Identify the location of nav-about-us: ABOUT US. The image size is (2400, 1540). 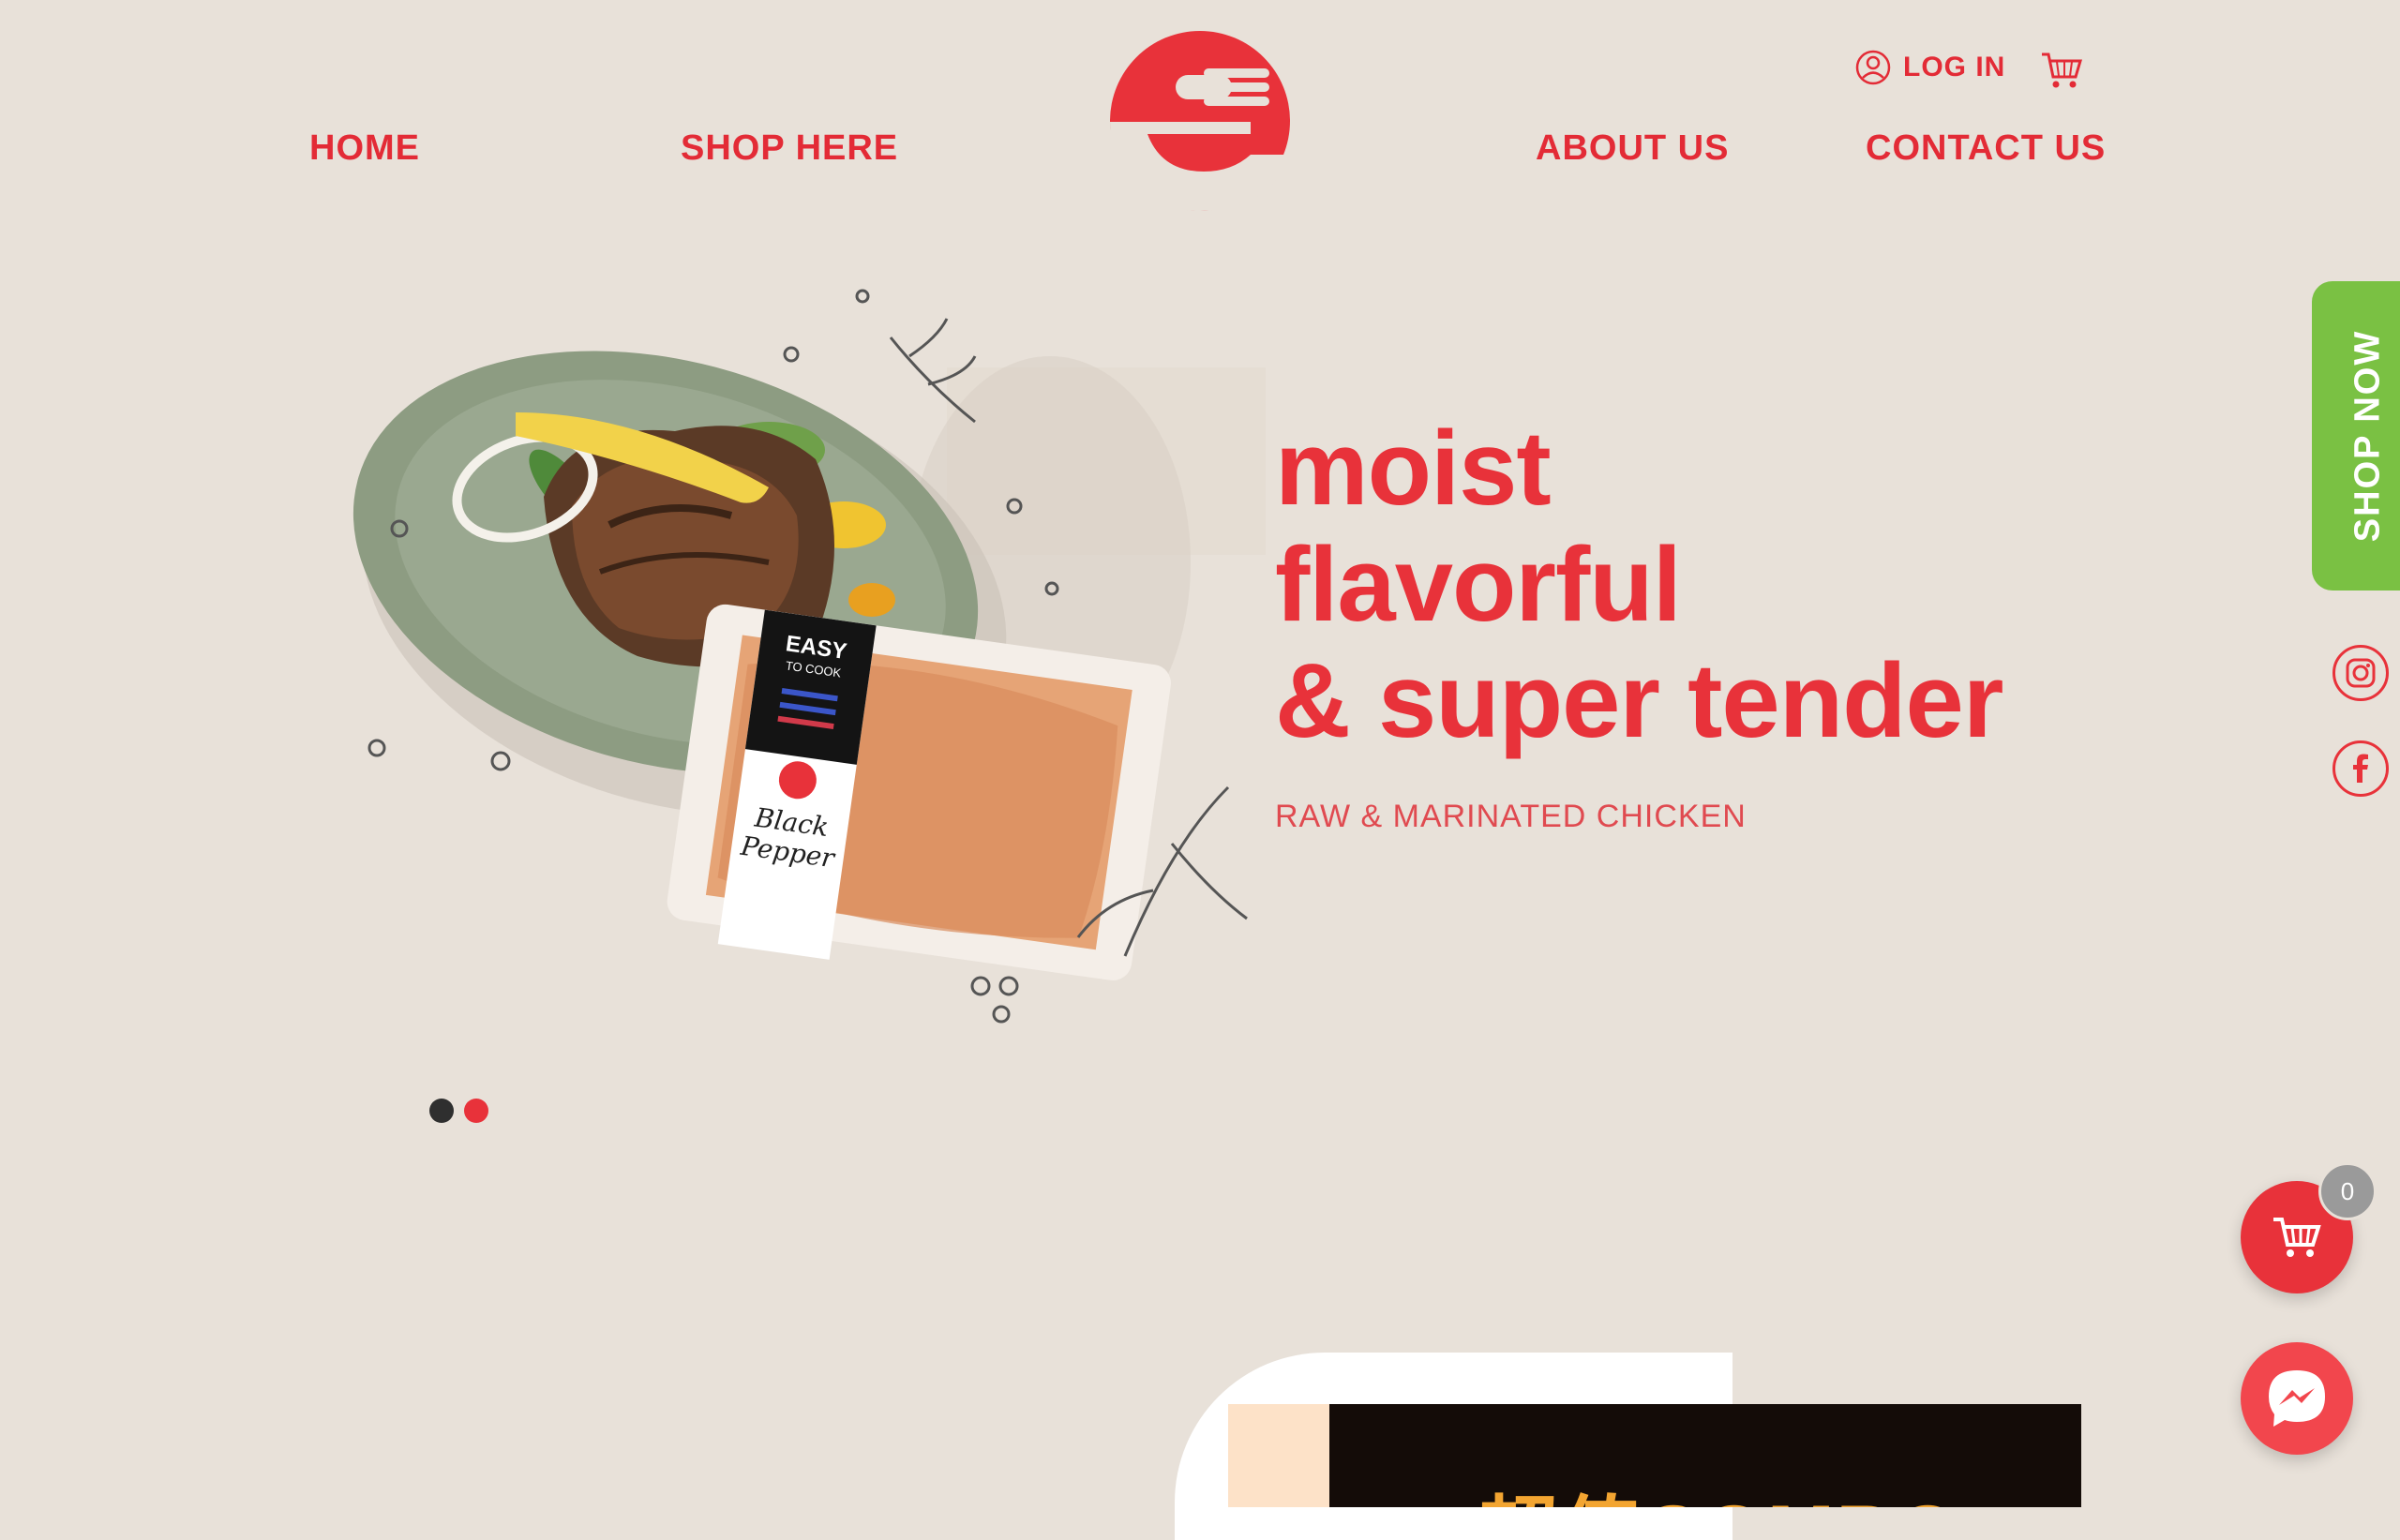
(1632, 148).